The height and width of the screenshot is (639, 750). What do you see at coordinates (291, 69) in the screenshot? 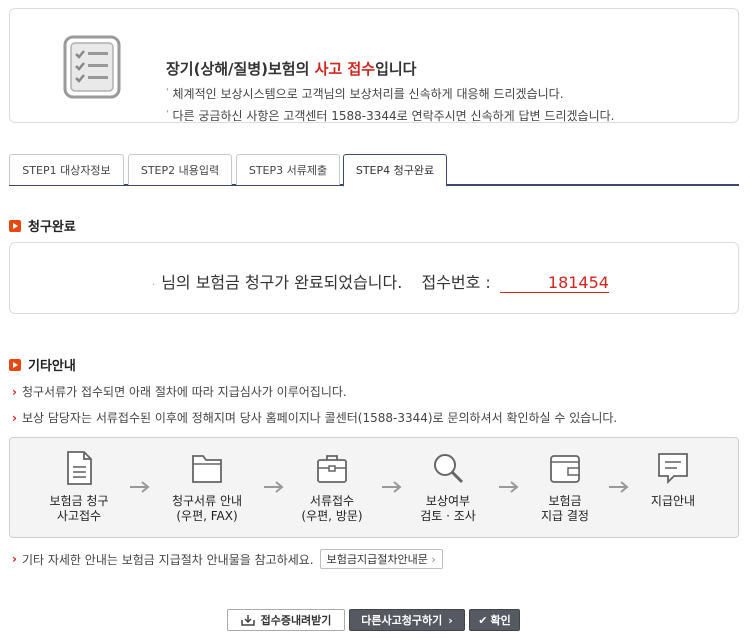
I see `page-title: 장기(상해/질병)보험의 사고 접수입니다` at bounding box center [291, 69].